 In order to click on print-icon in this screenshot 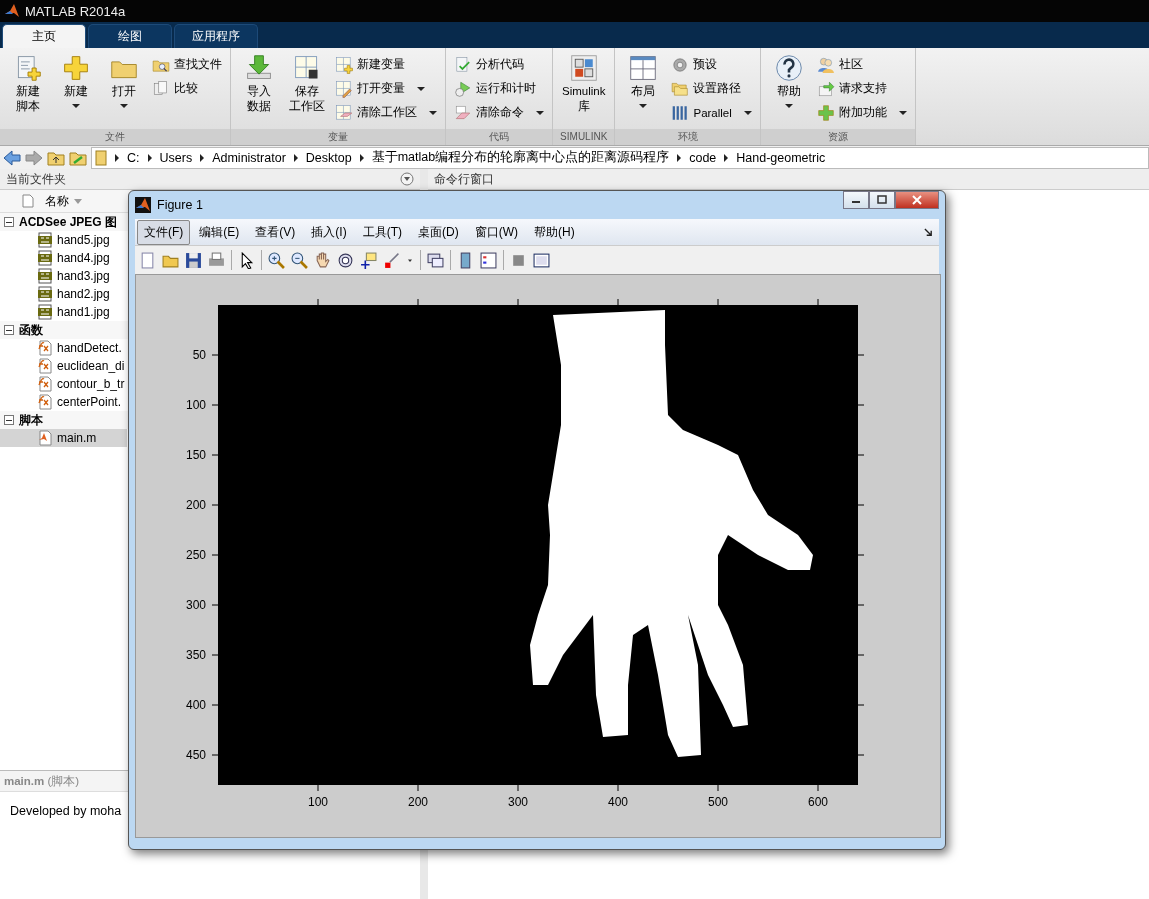, I will do `click(216, 260)`.